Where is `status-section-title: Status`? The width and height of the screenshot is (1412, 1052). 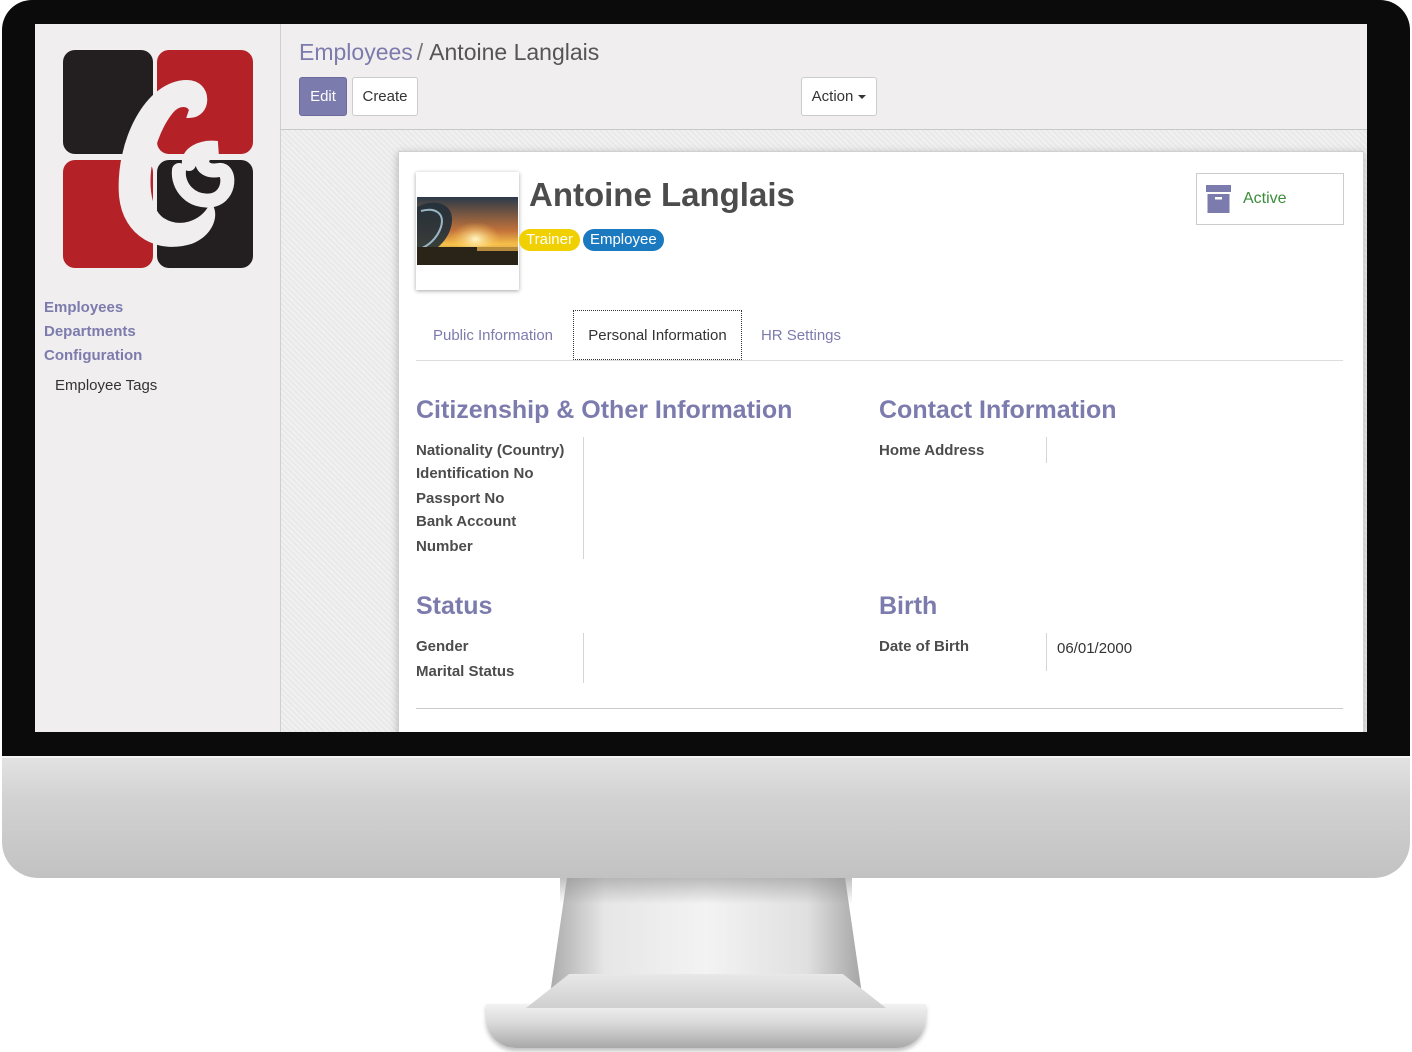
status-section-title: Status is located at coordinates (454, 606).